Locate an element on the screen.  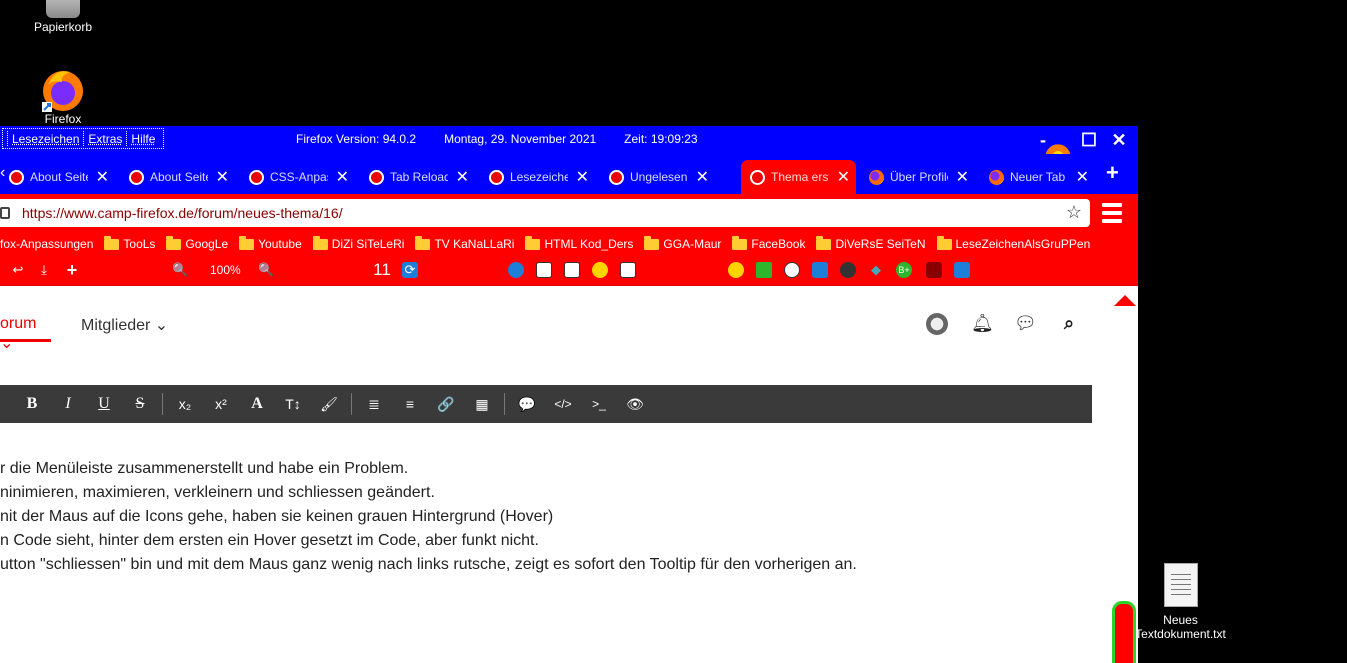
scroll-up-arrow-icon is located at coordinates (1125, 300).